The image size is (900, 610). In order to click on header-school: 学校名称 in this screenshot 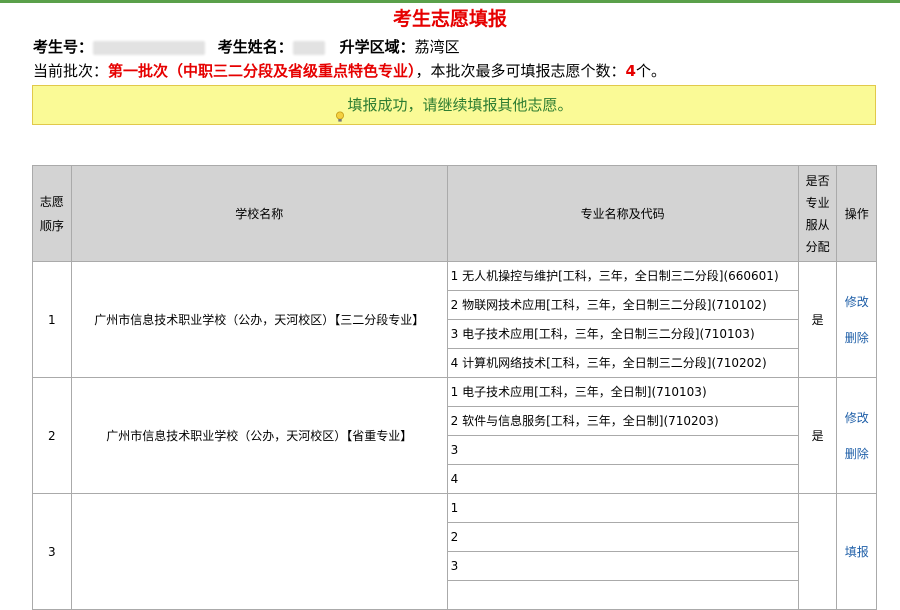, I will do `click(259, 213)`.